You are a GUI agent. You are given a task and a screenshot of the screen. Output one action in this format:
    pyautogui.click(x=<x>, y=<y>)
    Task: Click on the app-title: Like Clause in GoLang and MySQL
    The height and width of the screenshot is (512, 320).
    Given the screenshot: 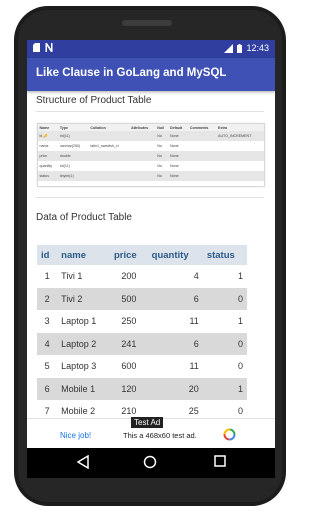 What is the action you would take?
    pyautogui.click(x=131, y=73)
    